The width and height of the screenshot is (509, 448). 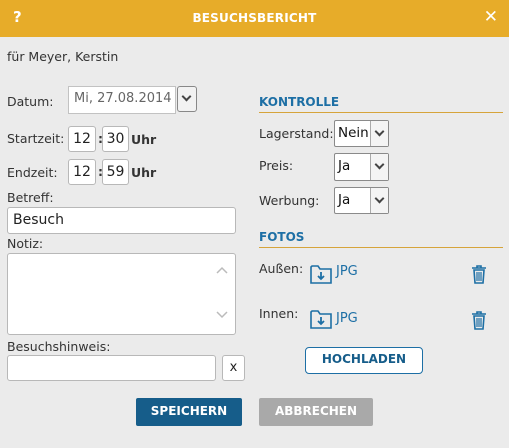 What do you see at coordinates (30, 197) in the screenshot?
I see `subject-label: Betreff:` at bounding box center [30, 197].